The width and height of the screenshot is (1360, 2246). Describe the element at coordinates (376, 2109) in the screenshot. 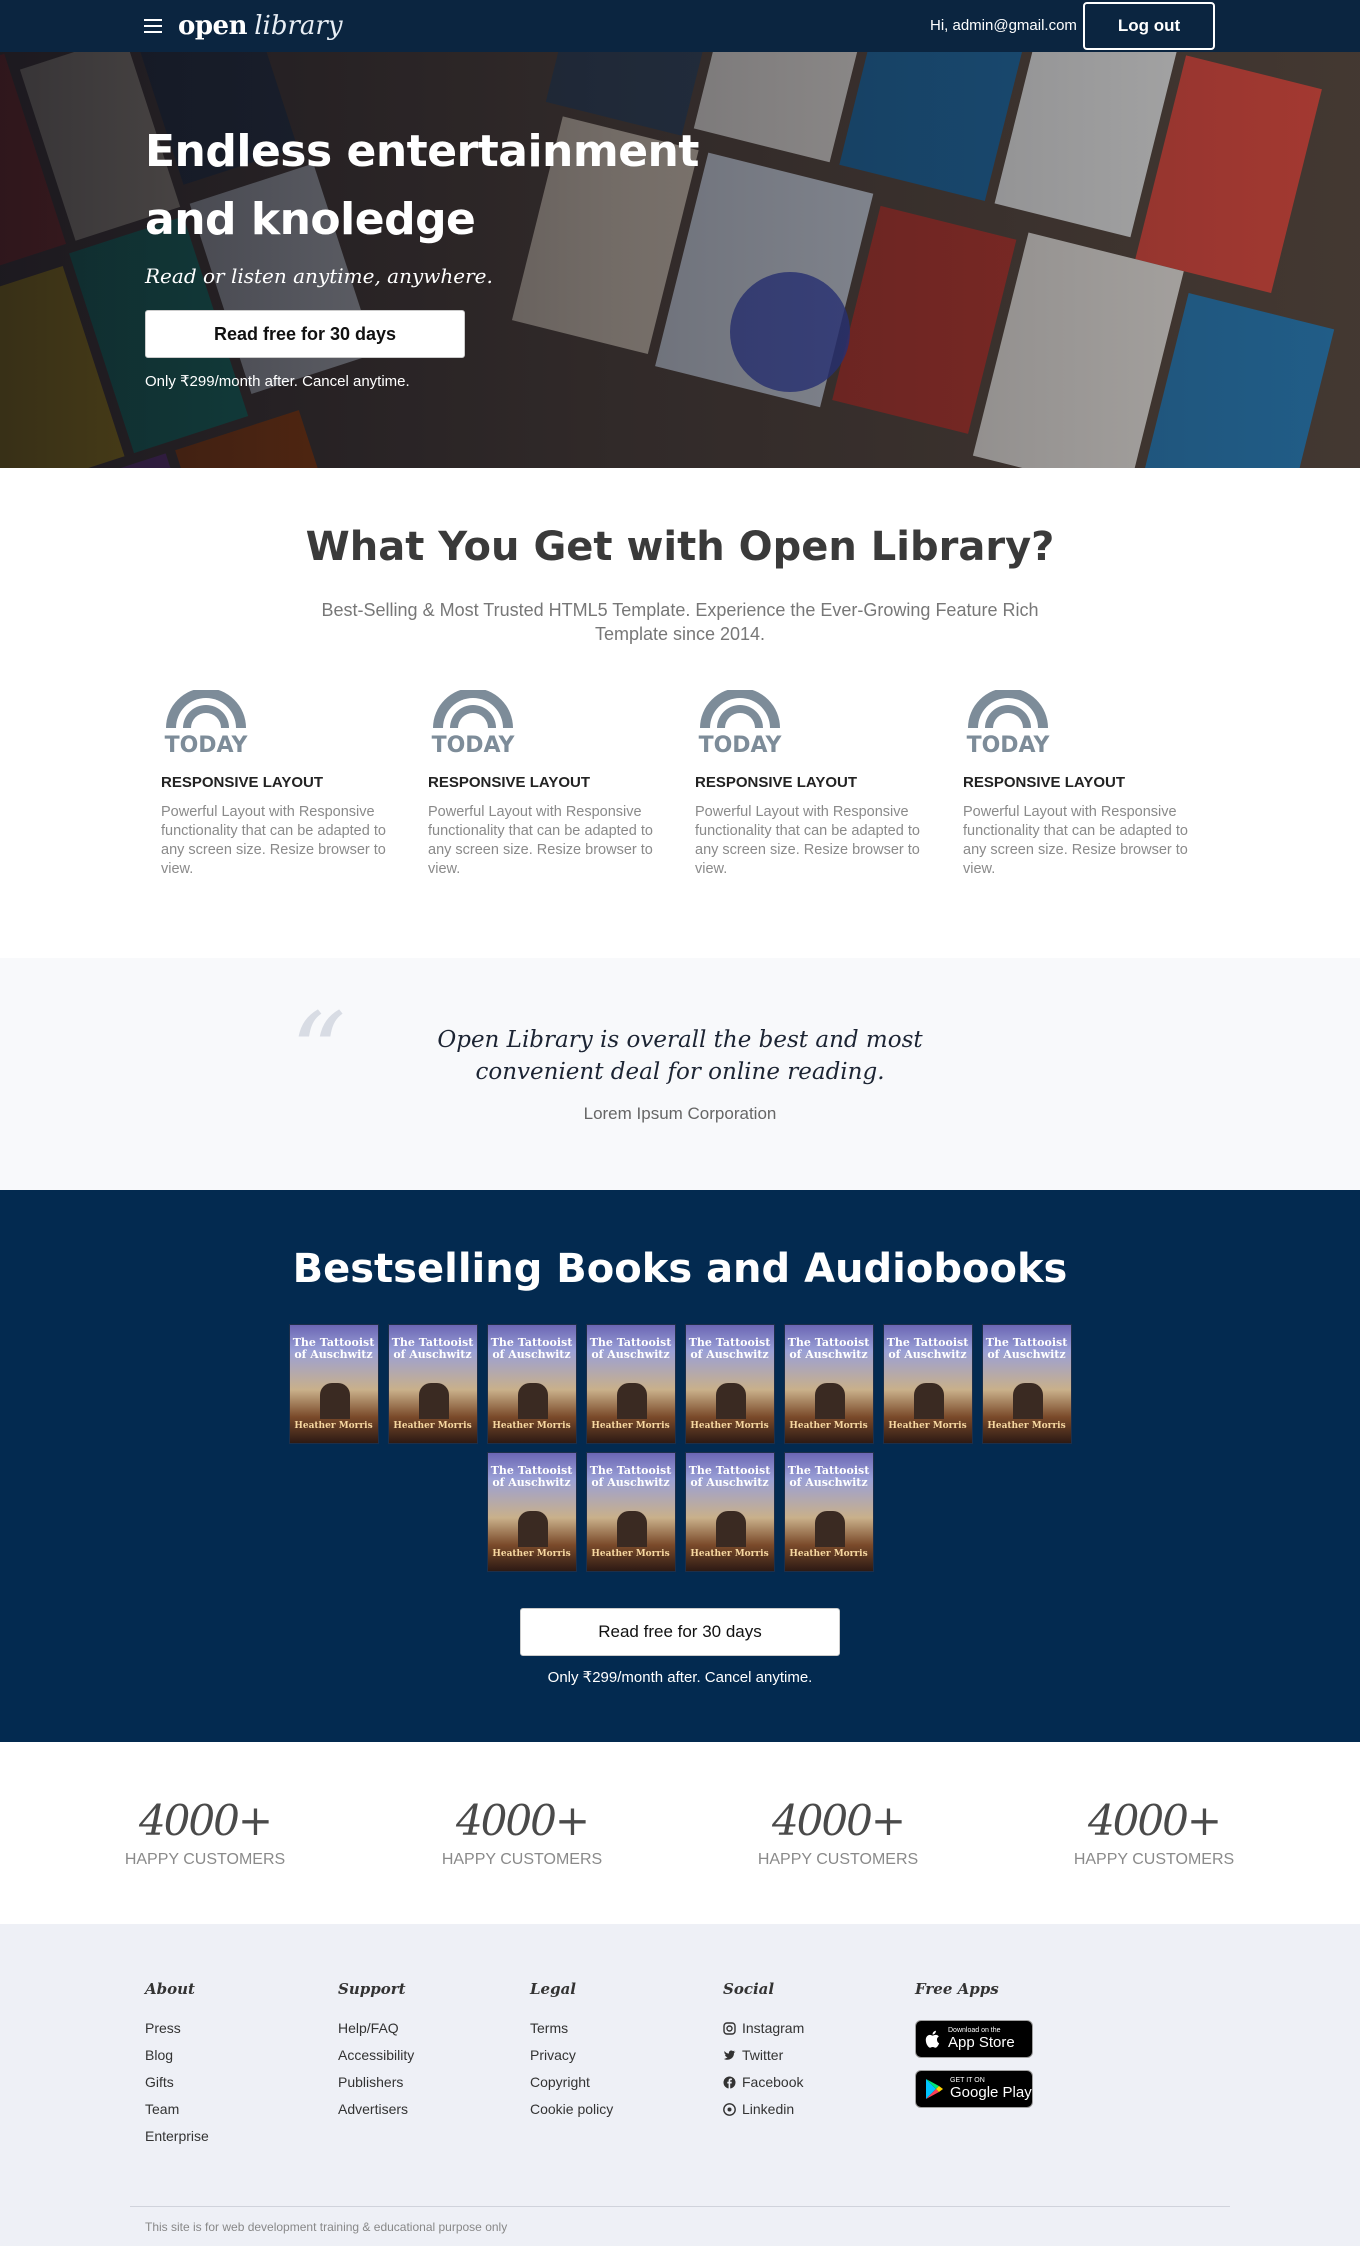

I see `footer-link-advertisers: Advertisers` at that location.